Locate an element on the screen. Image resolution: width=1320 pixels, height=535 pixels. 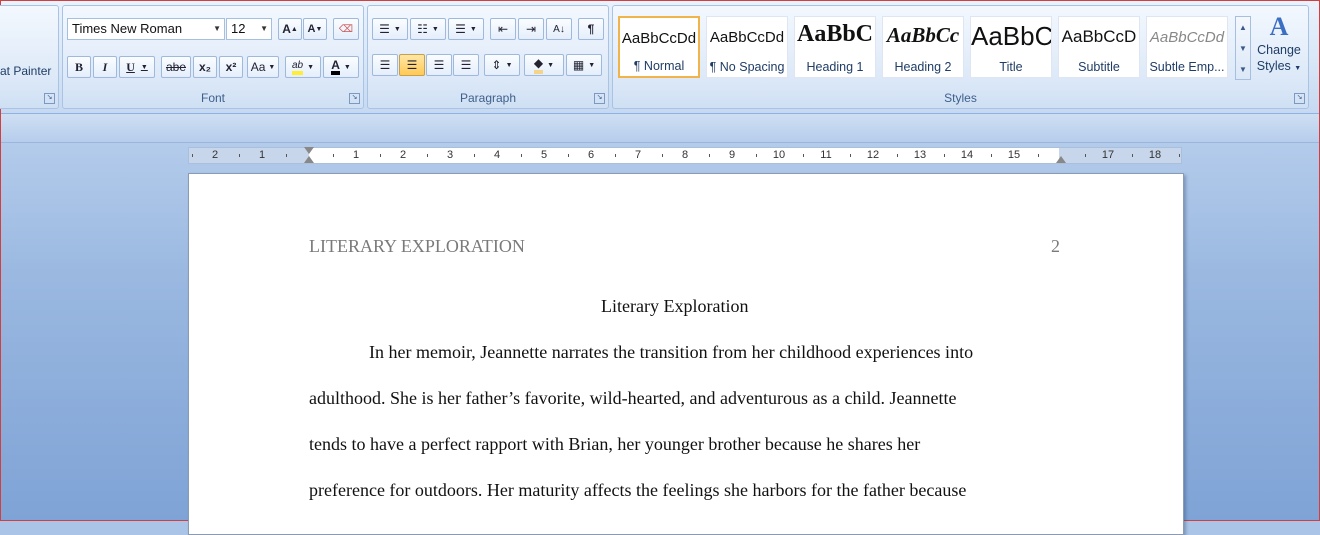
font-size-combo: 12 ▼ is located at coordinates (249, 29).